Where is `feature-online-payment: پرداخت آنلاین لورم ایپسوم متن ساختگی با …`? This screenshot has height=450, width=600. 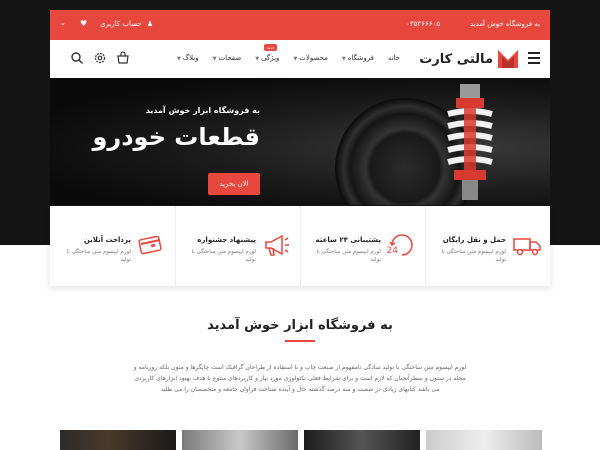
feature-online-payment: پرداخت آنلاین لورم ایپسوم متن ساختگی با … is located at coordinates (112, 246).